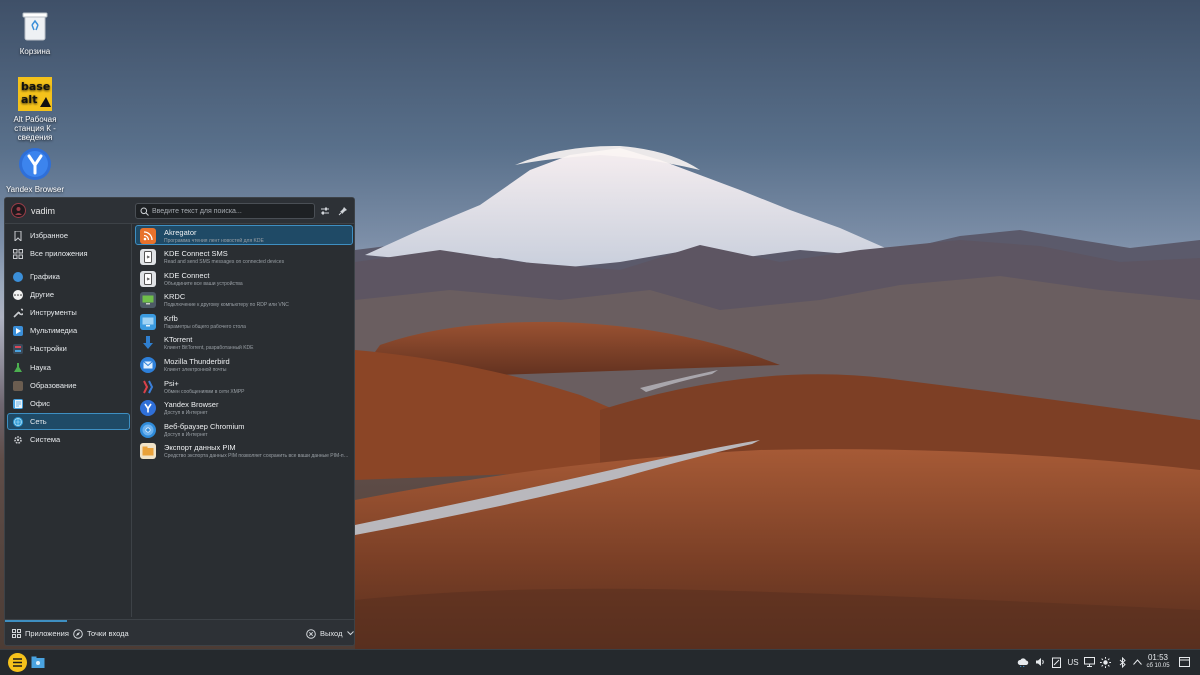 The image size is (1200, 675). Describe the element at coordinates (101, 632) in the screenshot. I see `tab-places: Точки входа` at that location.